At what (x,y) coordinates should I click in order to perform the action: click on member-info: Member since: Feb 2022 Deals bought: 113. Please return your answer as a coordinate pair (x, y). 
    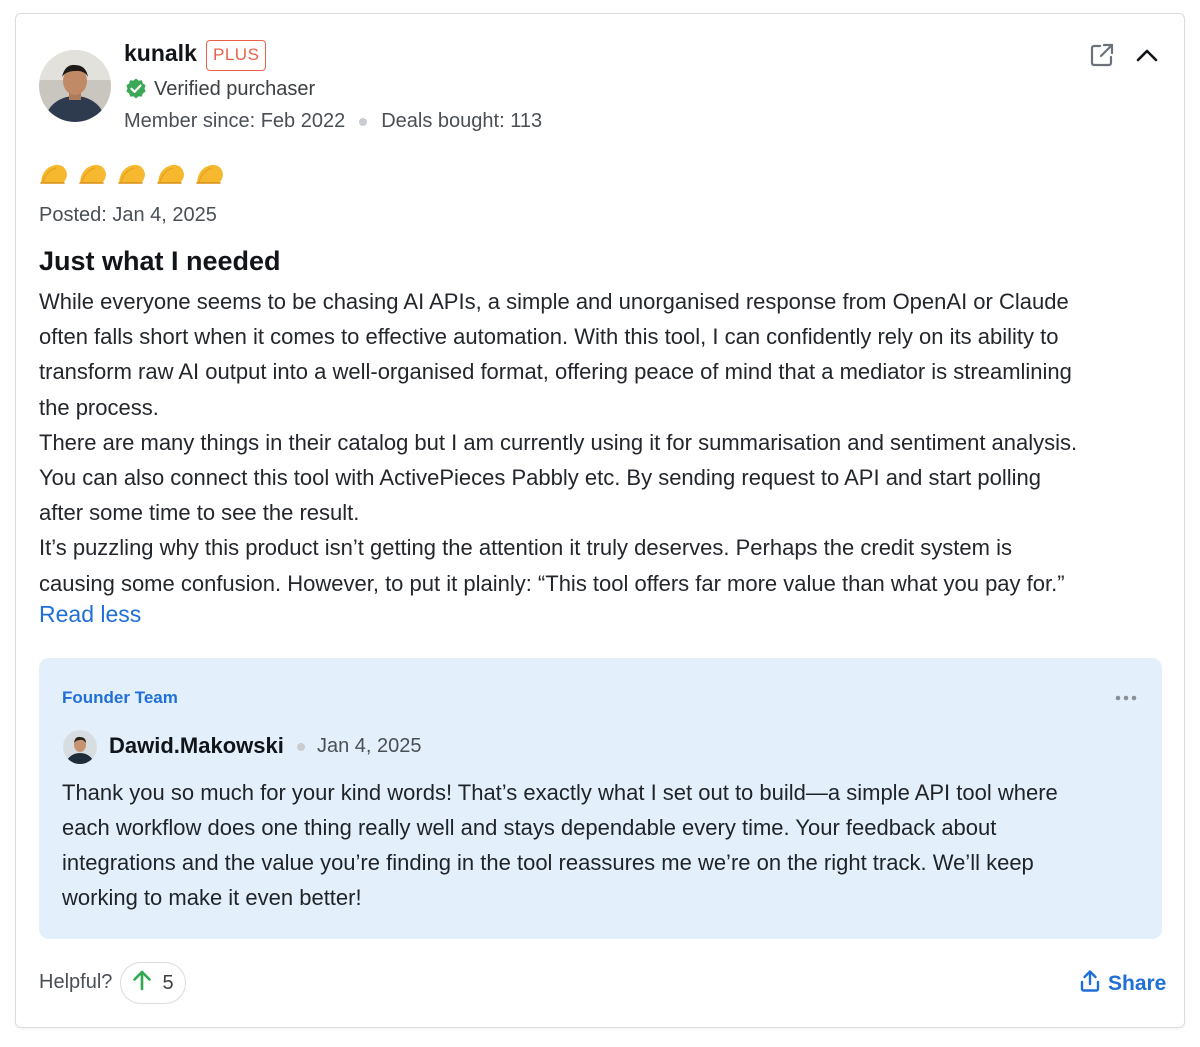
    Looking at the image, I should click on (333, 121).